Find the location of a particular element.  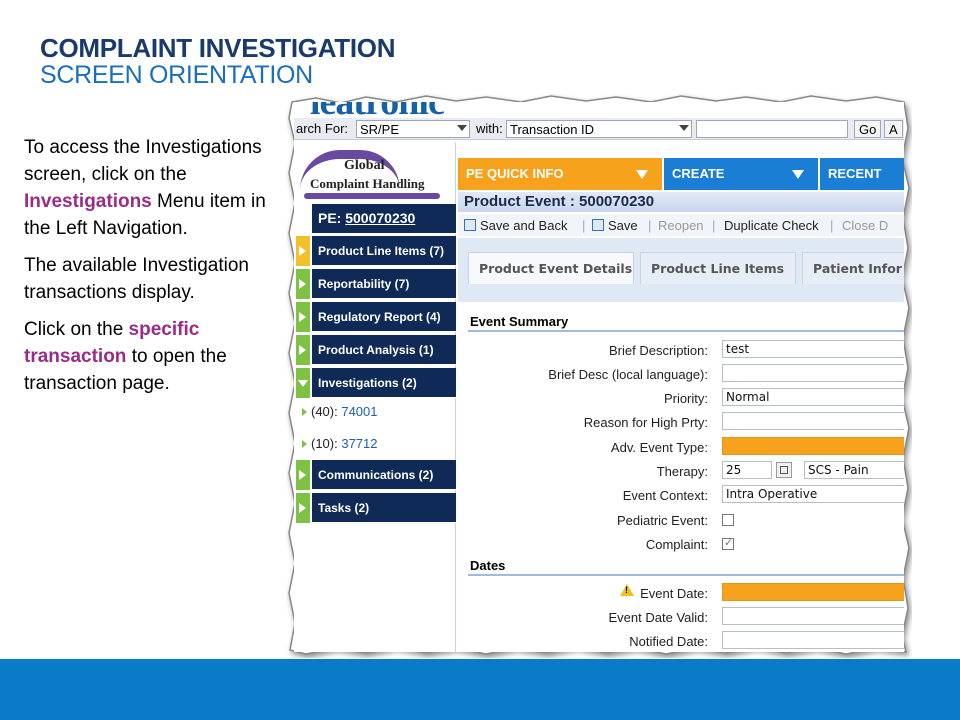

reason-high-priority-input is located at coordinates (813, 421).